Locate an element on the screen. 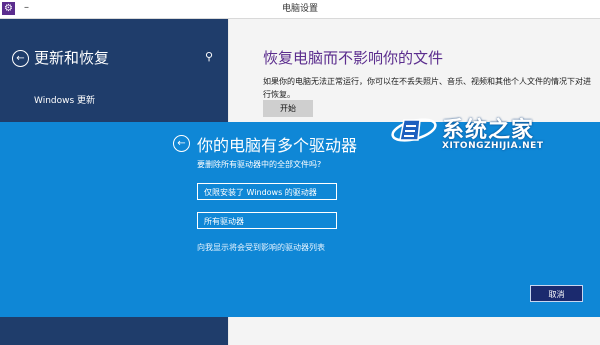 The width and height of the screenshot is (600, 345). watermark-logo-icon is located at coordinates (414, 130).